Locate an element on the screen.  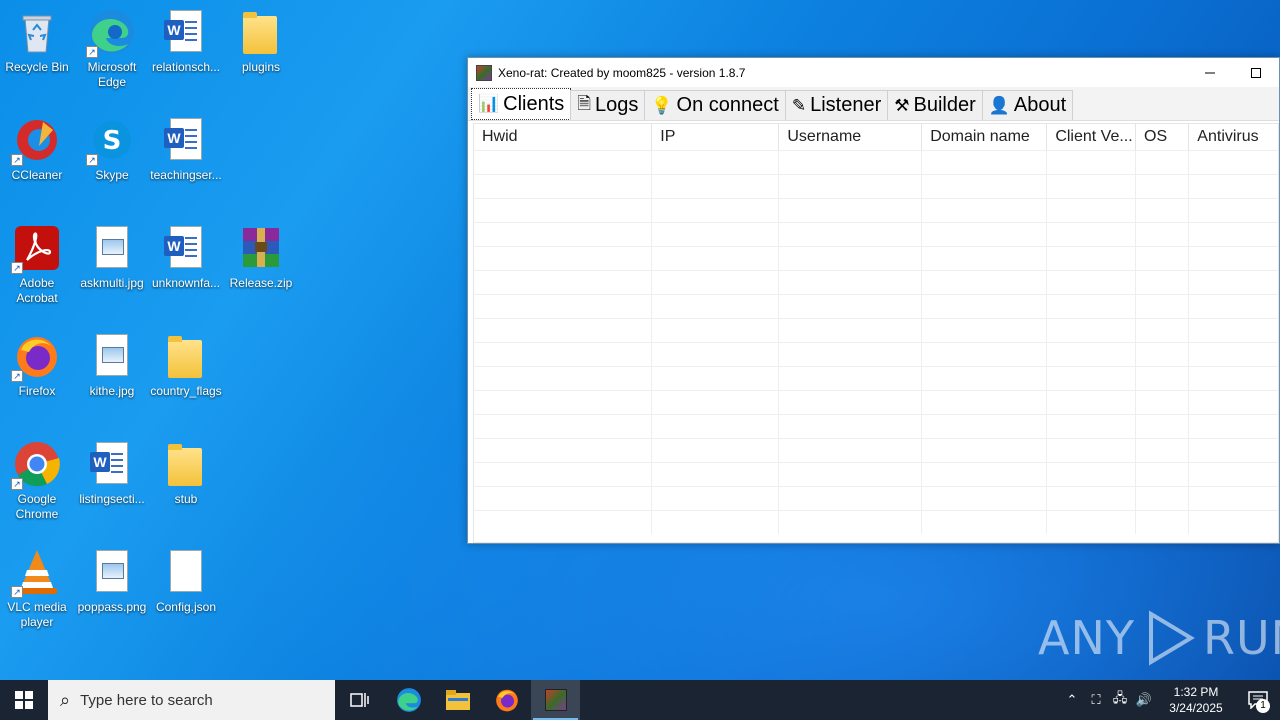
task-view-button is located at coordinates (359, 700).